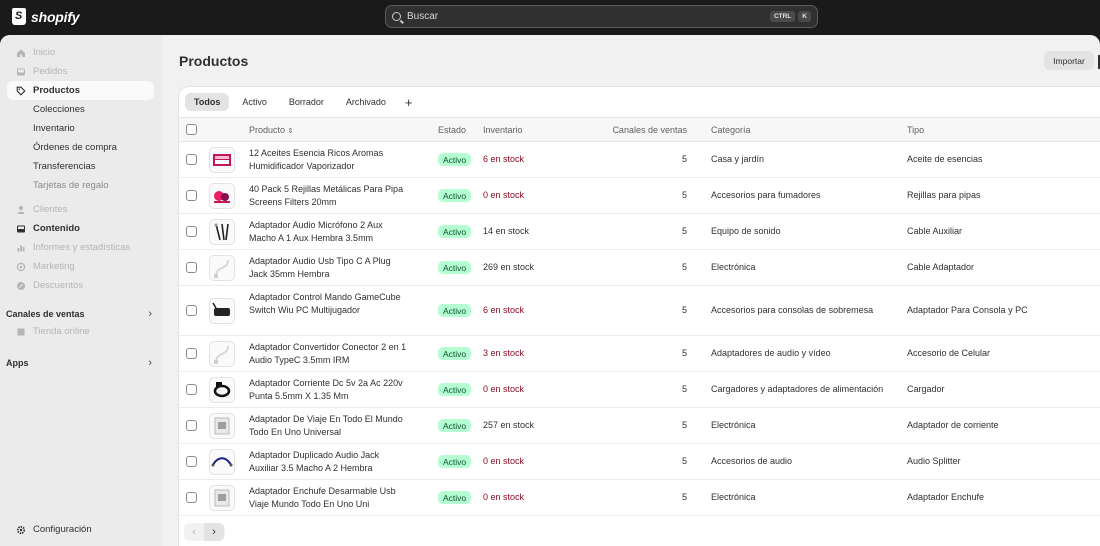 Image resolution: width=1100 pixels, height=546 pixels. I want to click on sidebar-item-label: Informes y estadísticas, so click(82, 247).